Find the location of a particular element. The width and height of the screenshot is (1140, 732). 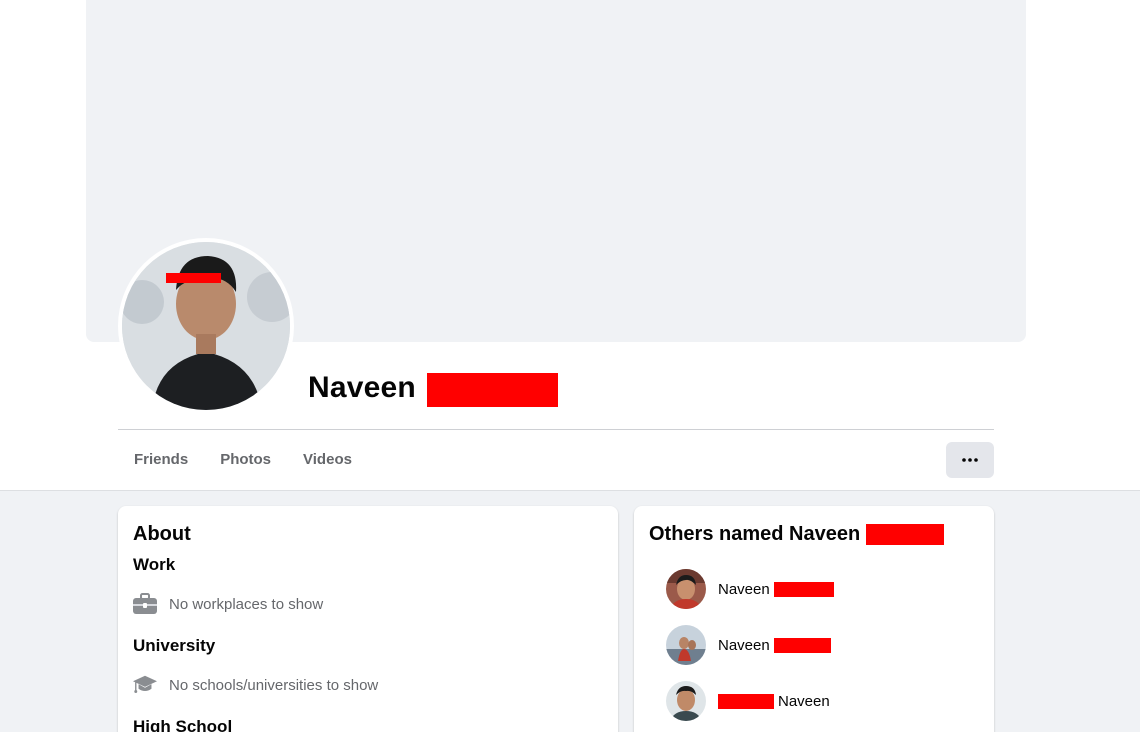

briefcase-icon is located at coordinates (145, 604).